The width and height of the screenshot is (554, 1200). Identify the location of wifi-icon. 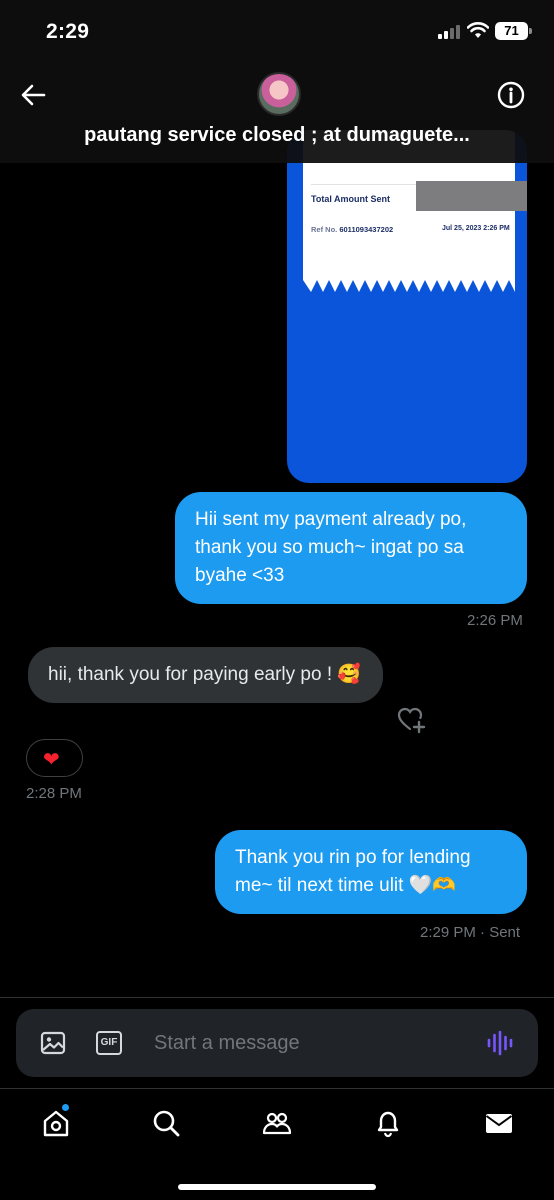
(478, 30).